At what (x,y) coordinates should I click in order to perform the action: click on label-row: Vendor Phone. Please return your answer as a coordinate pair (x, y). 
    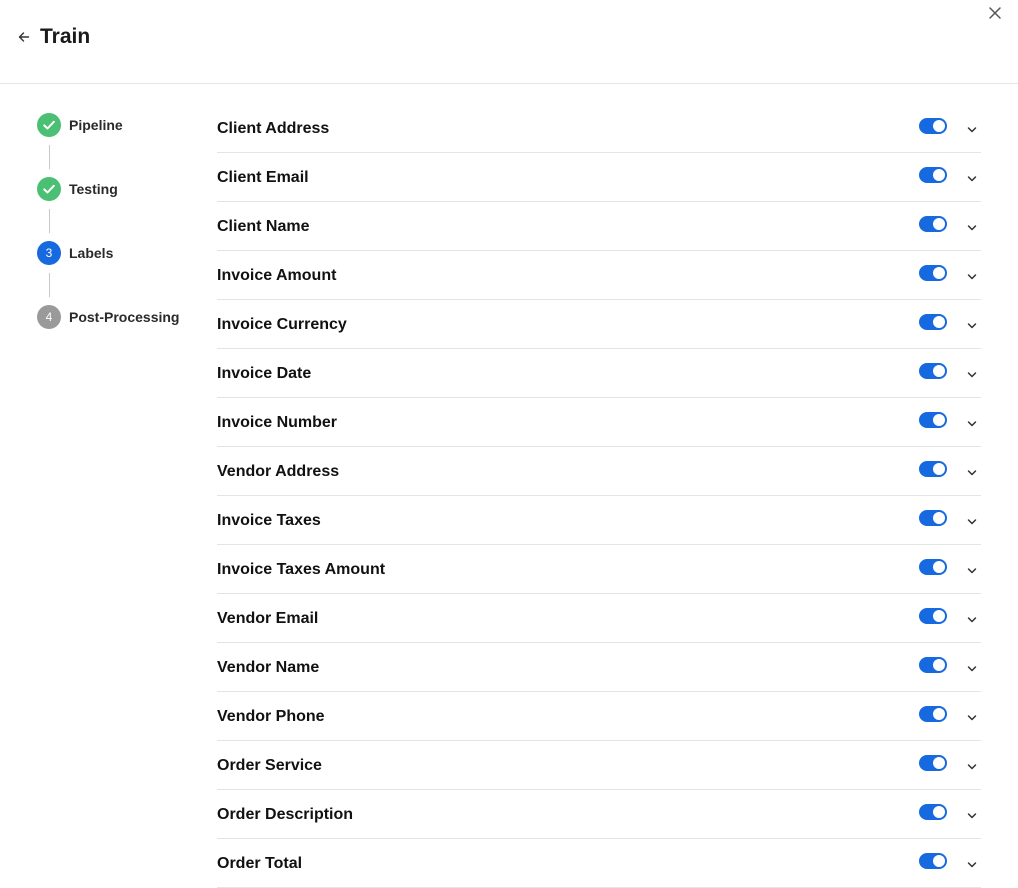
    Looking at the image, I should click on (599, 716).